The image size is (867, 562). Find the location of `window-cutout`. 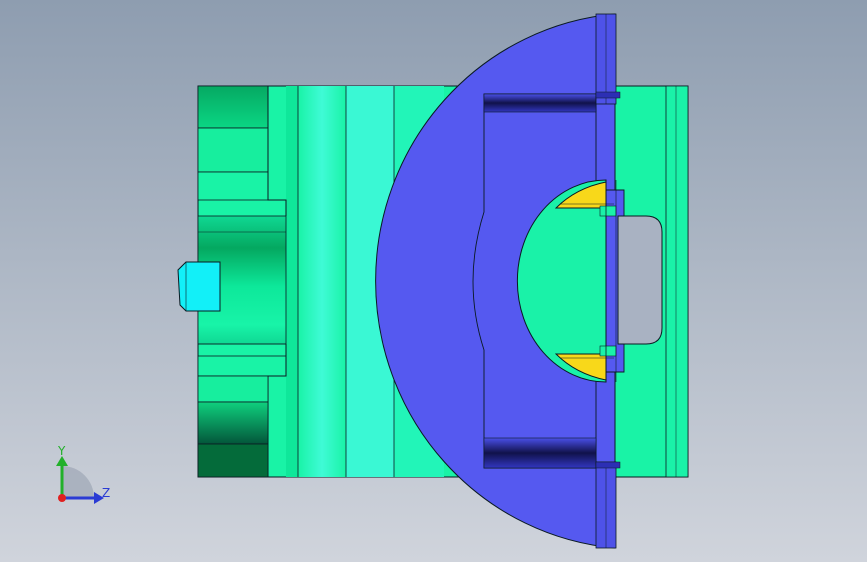

window-cutout is located at coordinates (640, 280).